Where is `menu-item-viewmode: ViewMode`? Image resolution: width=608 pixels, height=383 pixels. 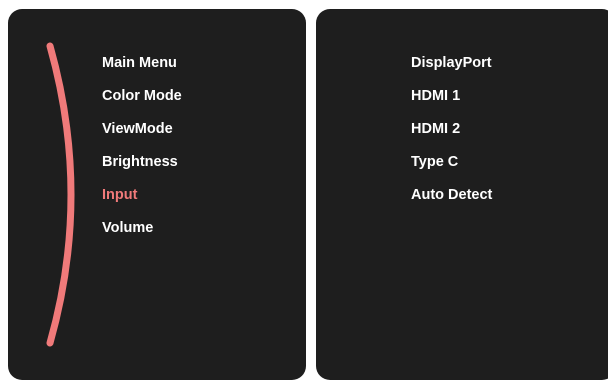
menu-item-viewmode: ViewMode is located at coordinates (142, 137).